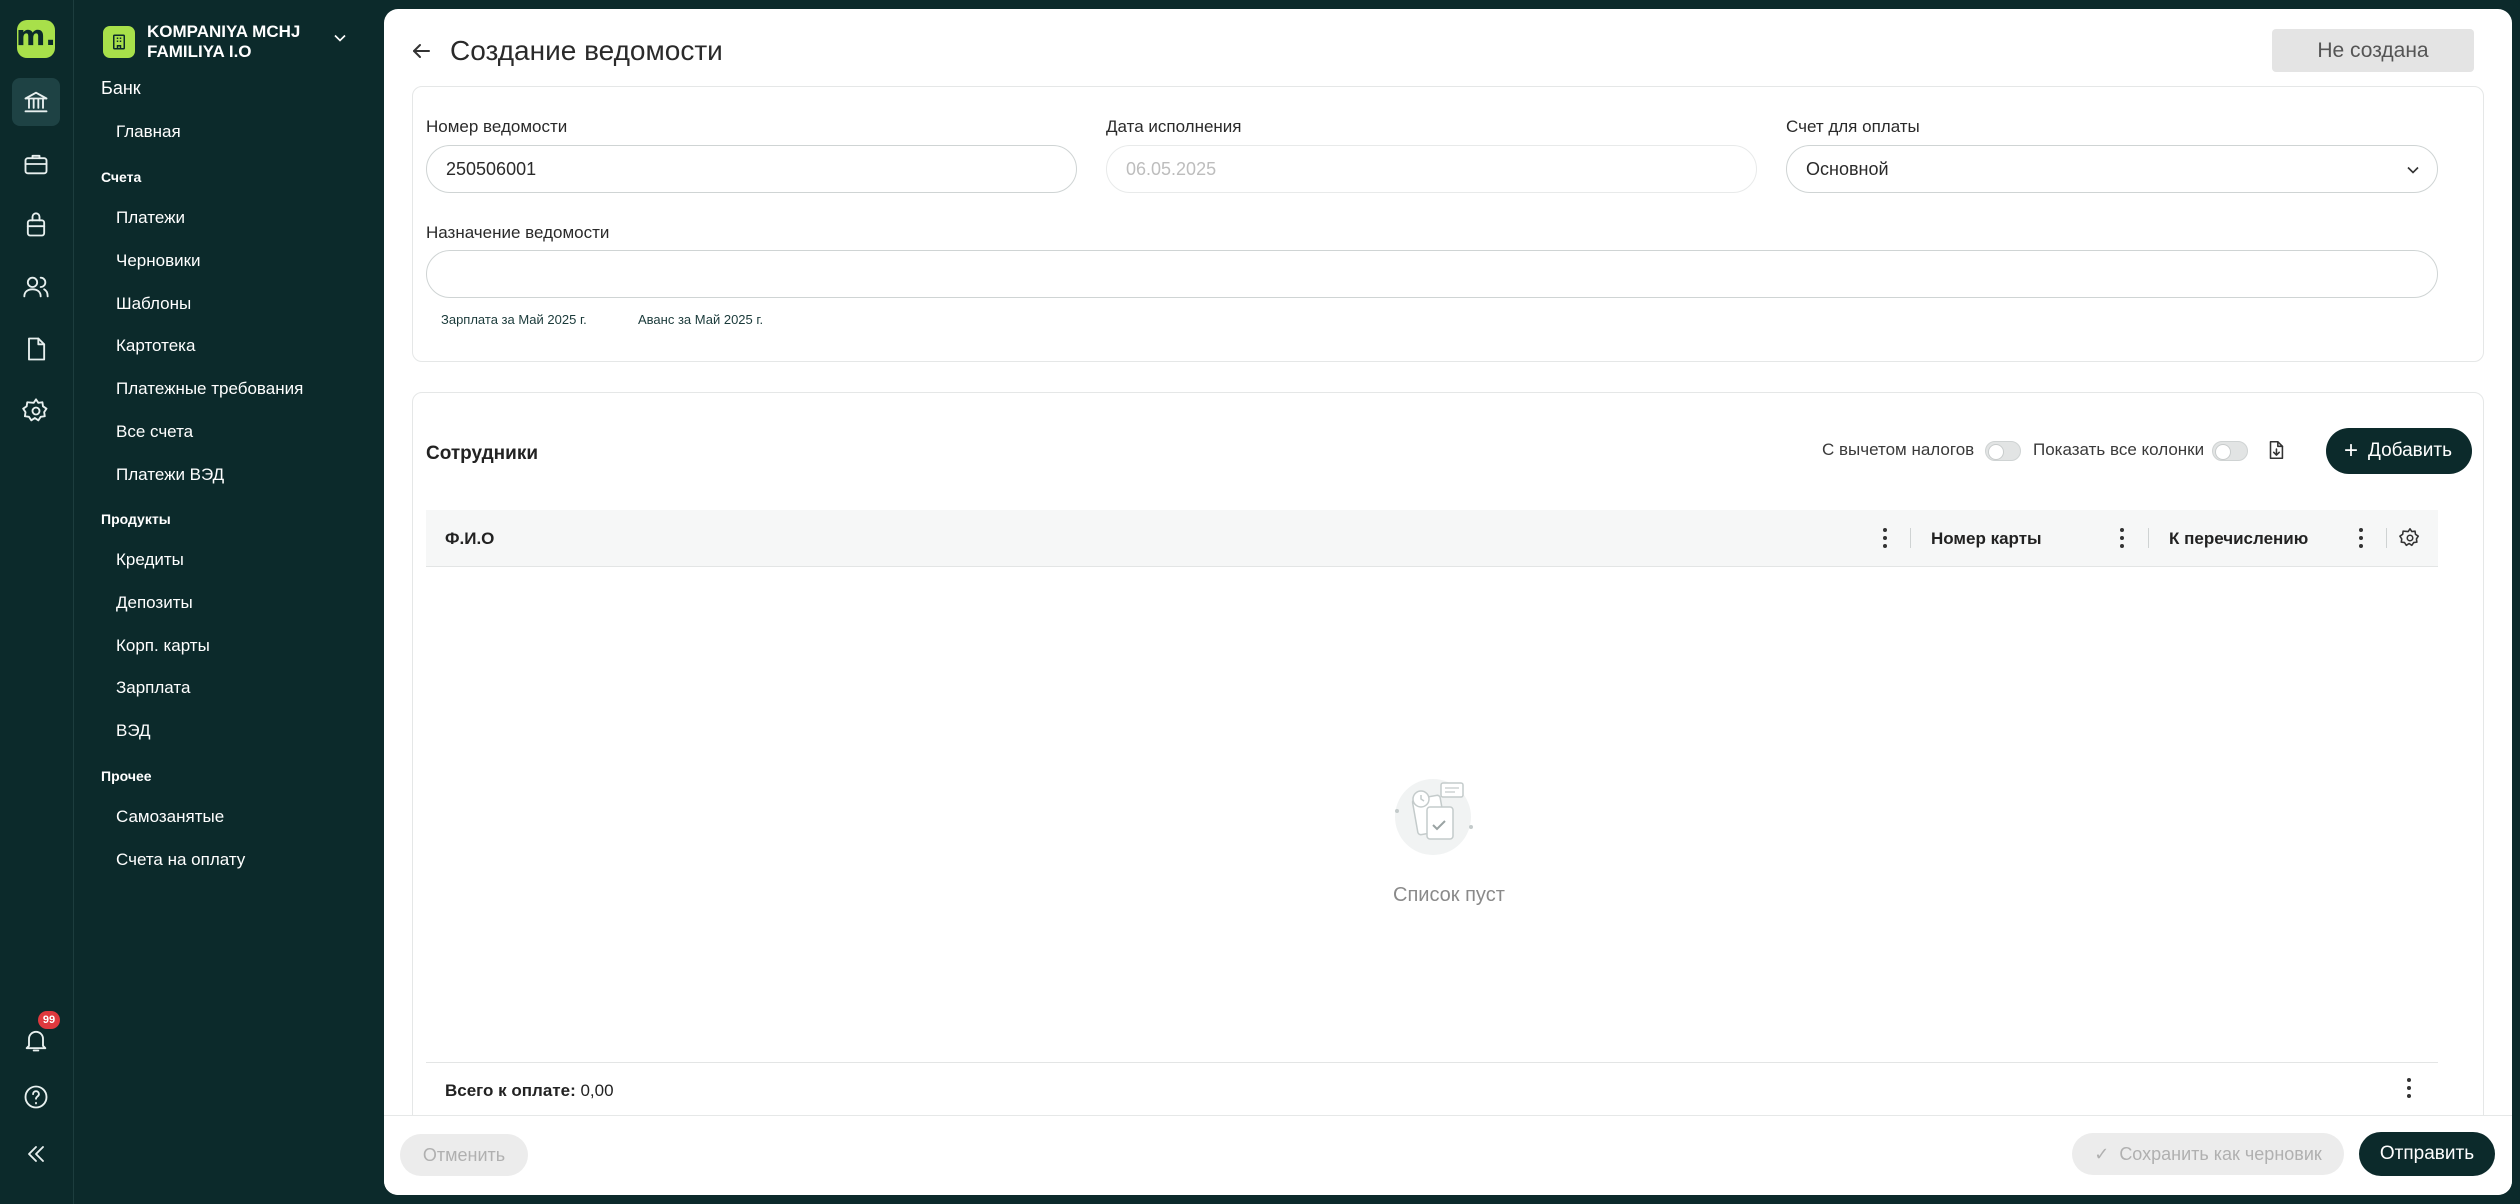 This screenshot has height=1204, width=2520. I want to click on building-icon, so click(119, 42).